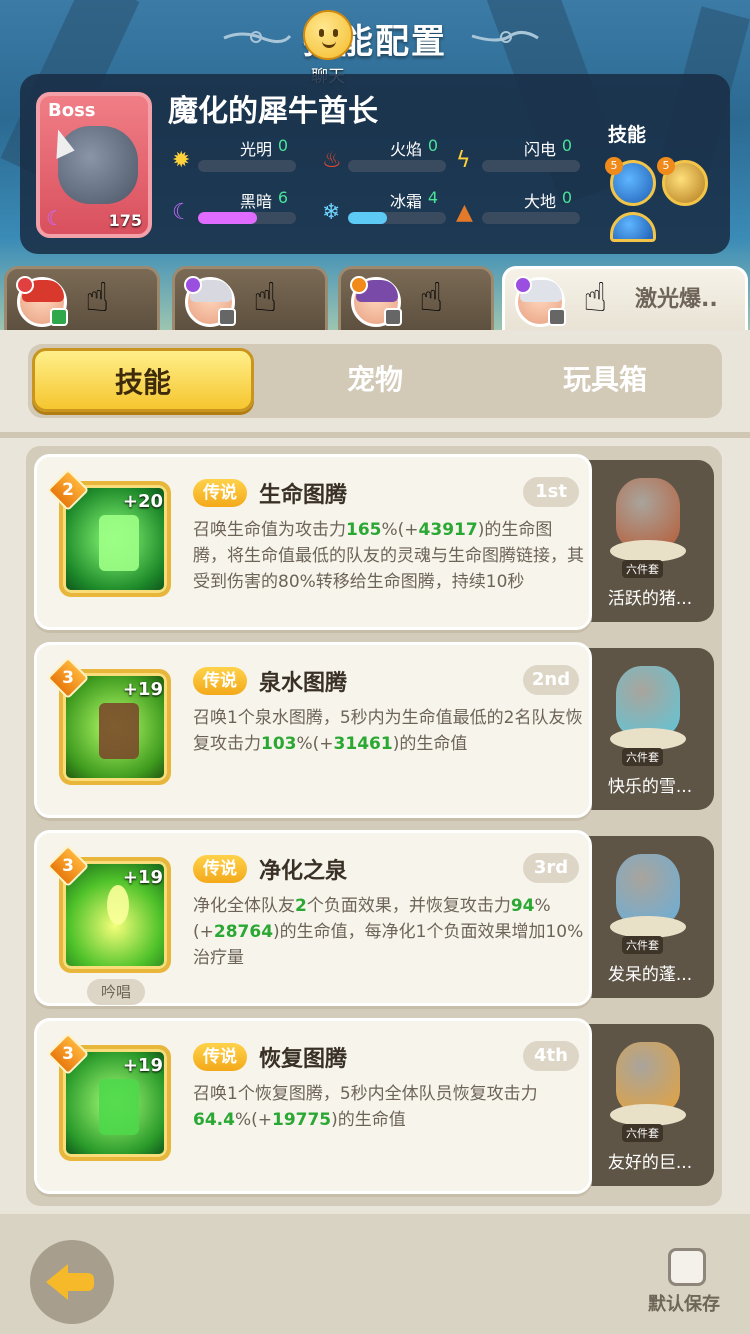 This screenshot has width=750, height=1334. I want to click on highlight-value: 64.4, so click(214, 1120).